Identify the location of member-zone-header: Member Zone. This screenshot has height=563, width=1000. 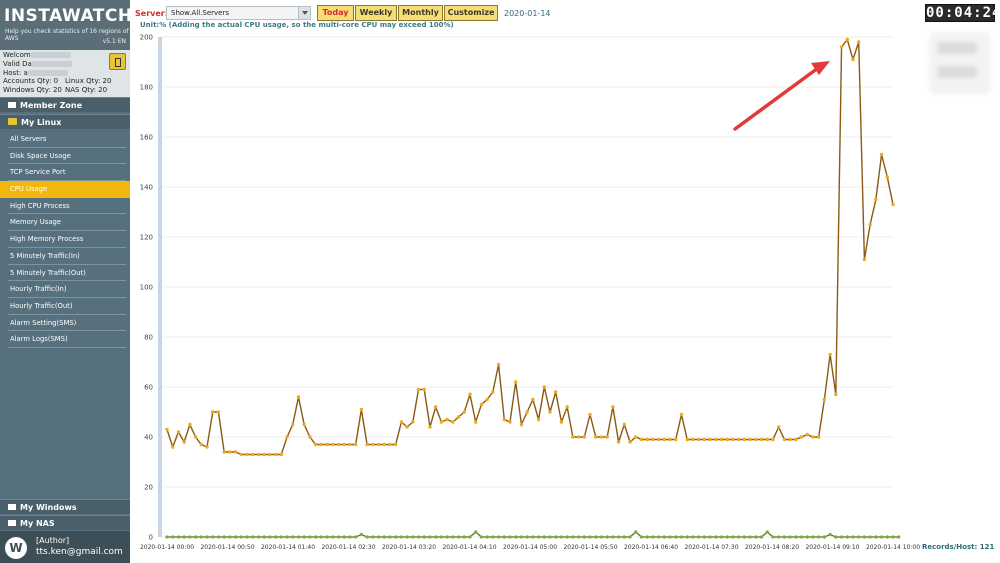
(65, 104).